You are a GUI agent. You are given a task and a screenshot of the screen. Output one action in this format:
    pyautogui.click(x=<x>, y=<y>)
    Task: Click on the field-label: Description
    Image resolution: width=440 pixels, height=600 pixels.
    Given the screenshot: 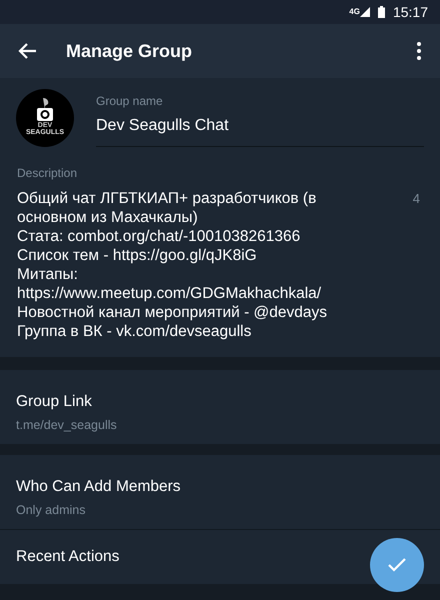 What is the action you would take?
    pyautogui.click(x=47, y=173)
    